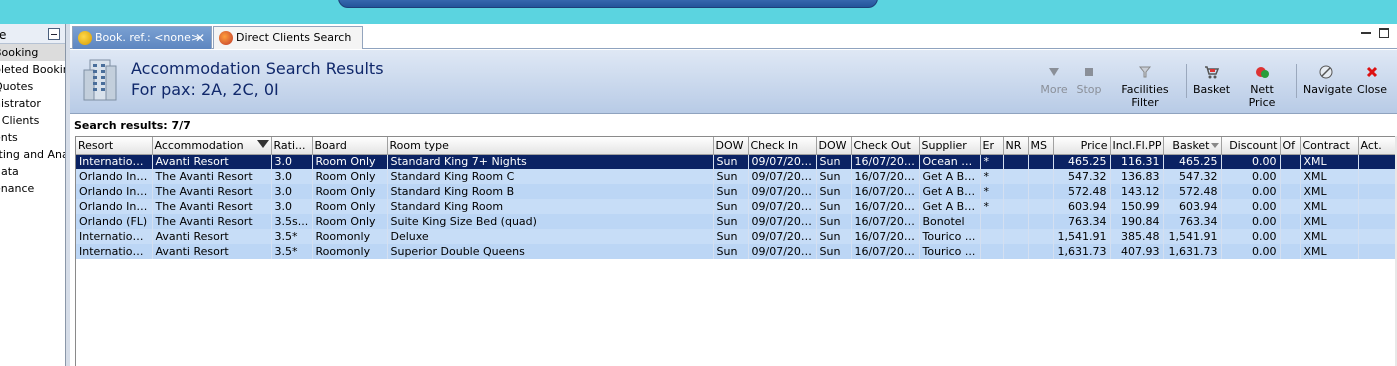 Image resolution: width=1397 pixels, height=366 pixels. What do you see at coordinates (1089, 89) in the screenshot?
I see `stop-button-label: Stop` at bounding box center [1089, 89].